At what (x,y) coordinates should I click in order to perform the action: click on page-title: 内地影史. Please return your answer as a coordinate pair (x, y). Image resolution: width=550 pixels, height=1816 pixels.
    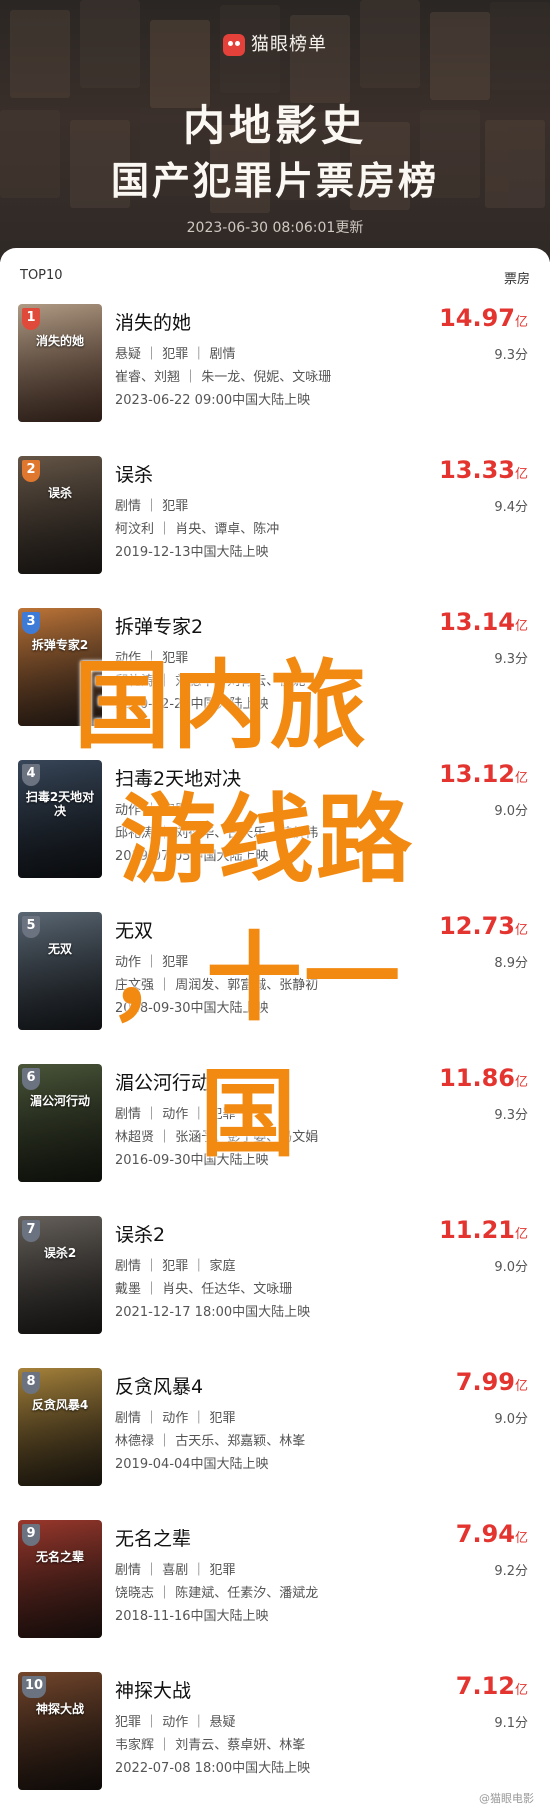
    Looking at the image, I should click on (274, 125).